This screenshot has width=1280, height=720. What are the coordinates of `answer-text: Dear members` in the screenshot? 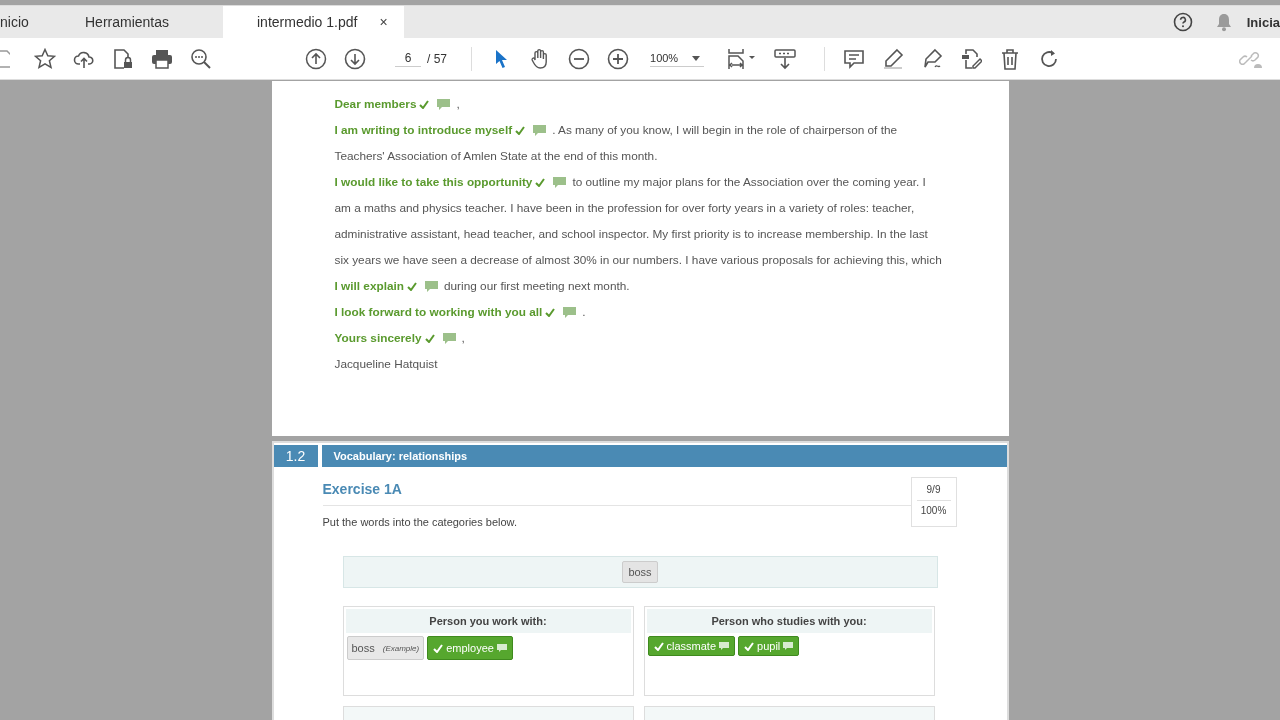 It's located at (375, 104).